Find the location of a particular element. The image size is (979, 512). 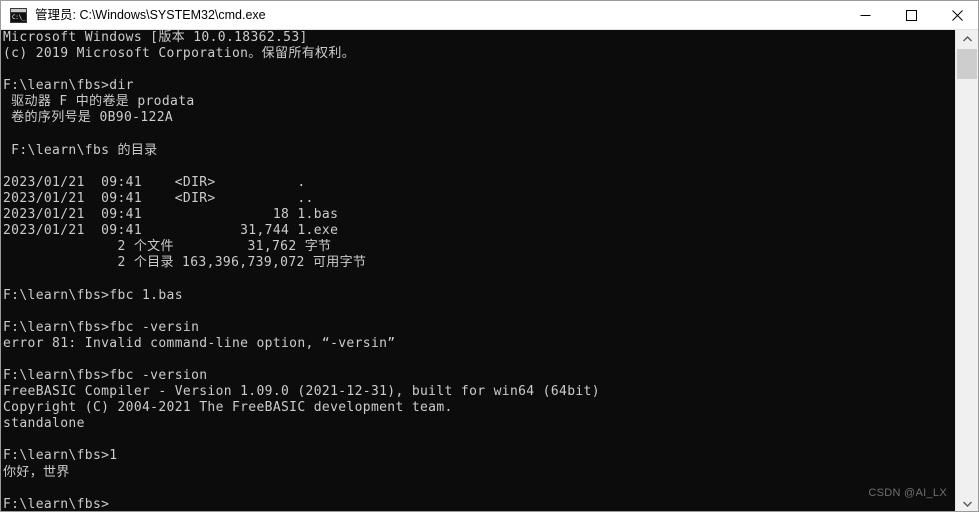

scroll-up-icon is located at coordinates (967, 39).